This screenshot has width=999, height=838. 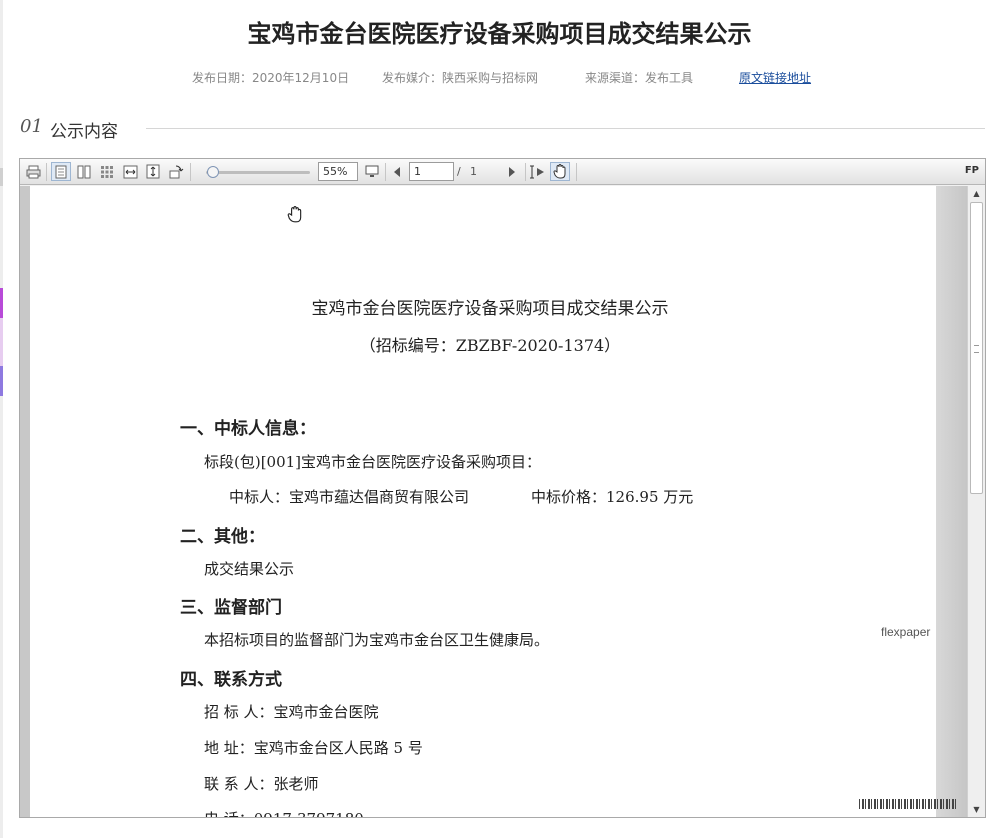 What do you see at coordinates (258, 172) in the screenshot?
I see `zoom-slider-track` at bounding box center [258, 172].